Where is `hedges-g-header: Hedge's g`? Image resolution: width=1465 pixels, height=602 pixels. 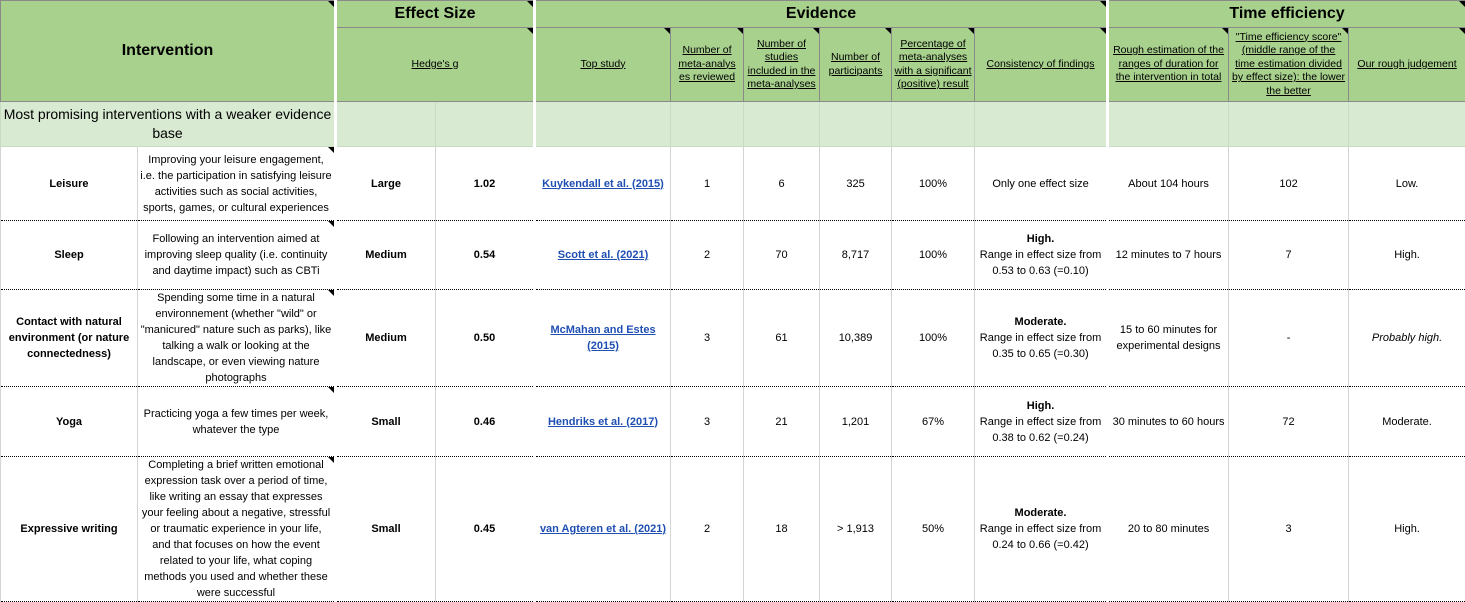 hedges-g-header: Hedge's g is located at coordinates (435, 65).